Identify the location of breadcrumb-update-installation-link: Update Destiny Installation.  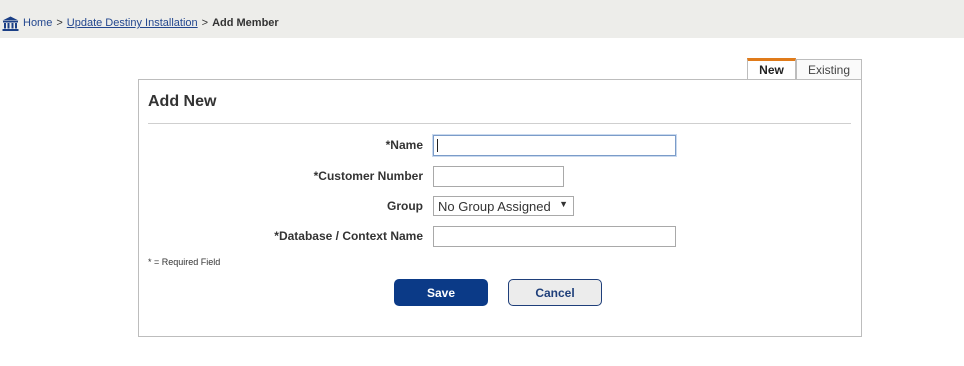
(132, 23).